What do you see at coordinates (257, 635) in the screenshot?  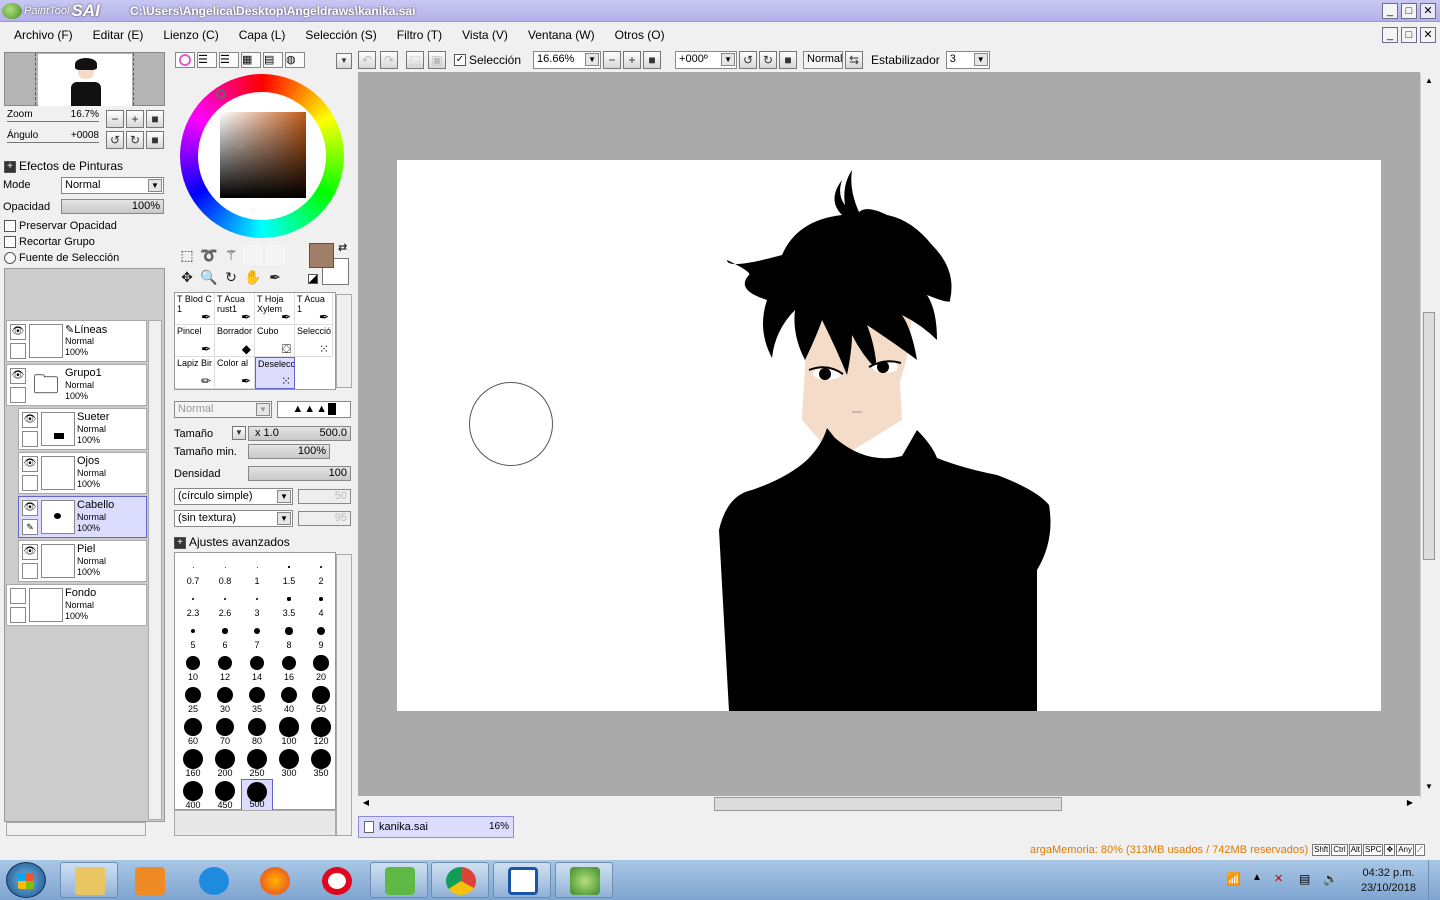 I see `brush-size-7: 7` at bounding box center [257, 635].